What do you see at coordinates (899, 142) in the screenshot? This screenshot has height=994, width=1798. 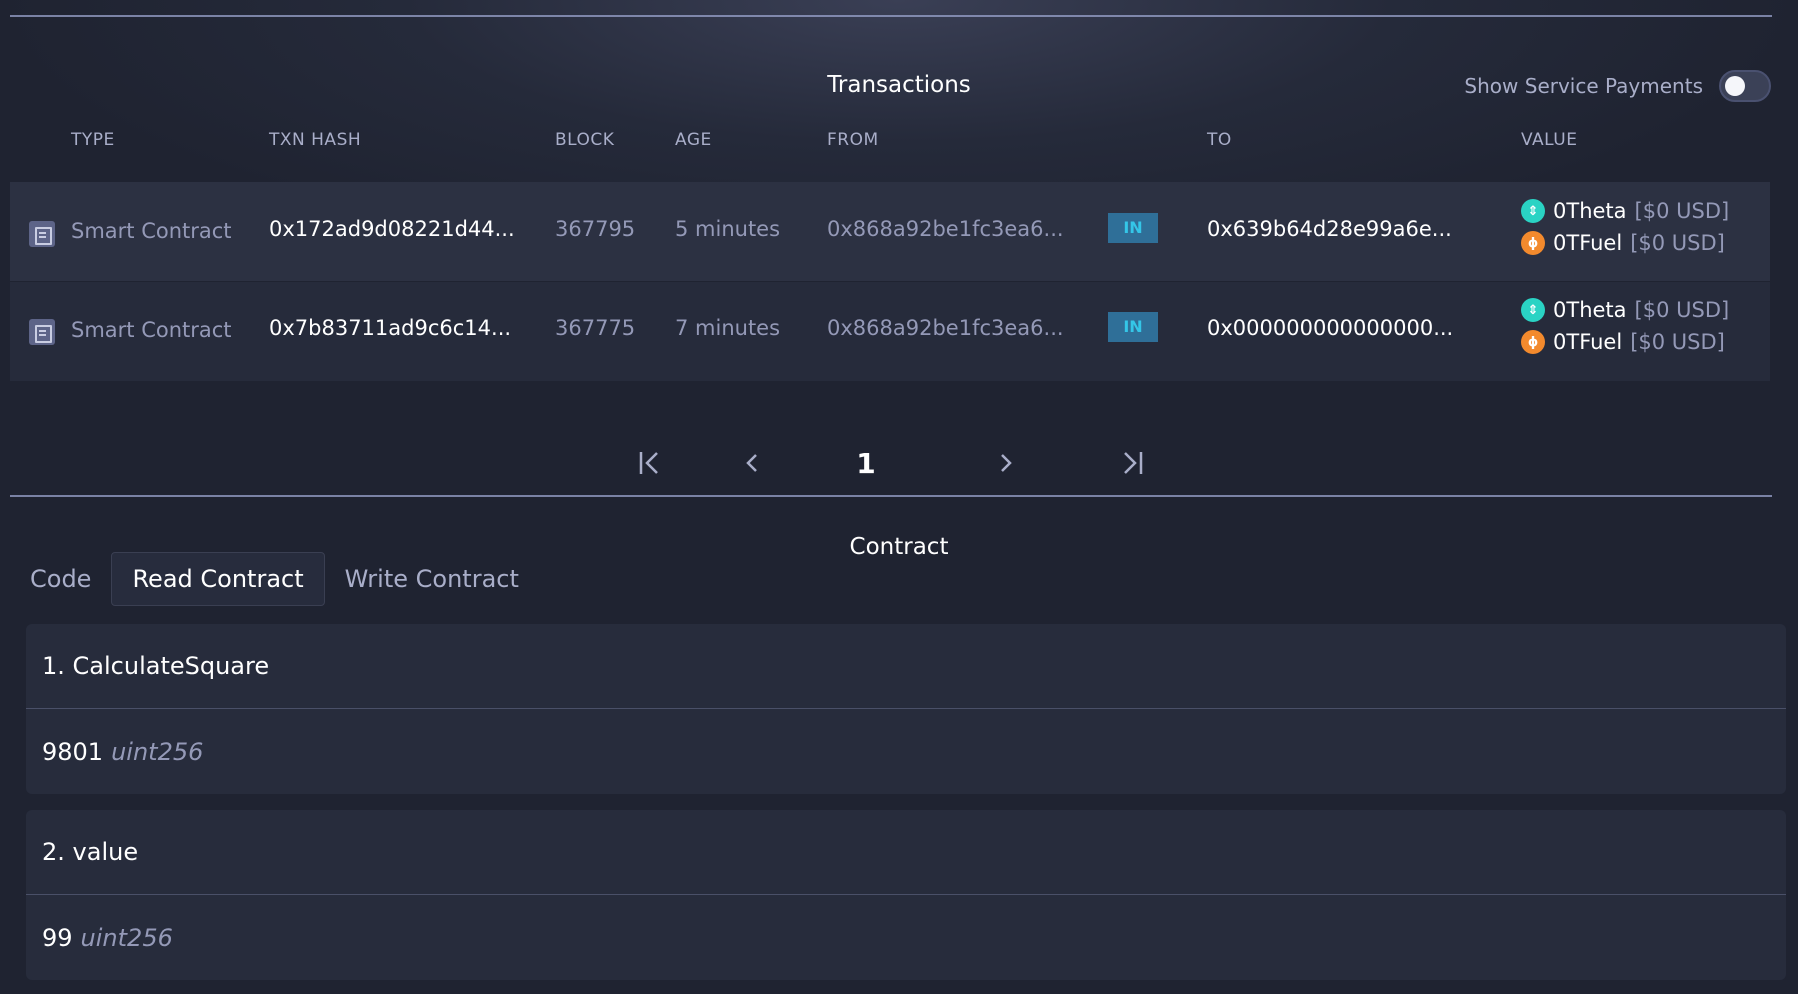 I see `transactions-table-header: TYPE TXN HASH BLOCK AGE FROM TO VALUE` at bounding box center [899, 142].